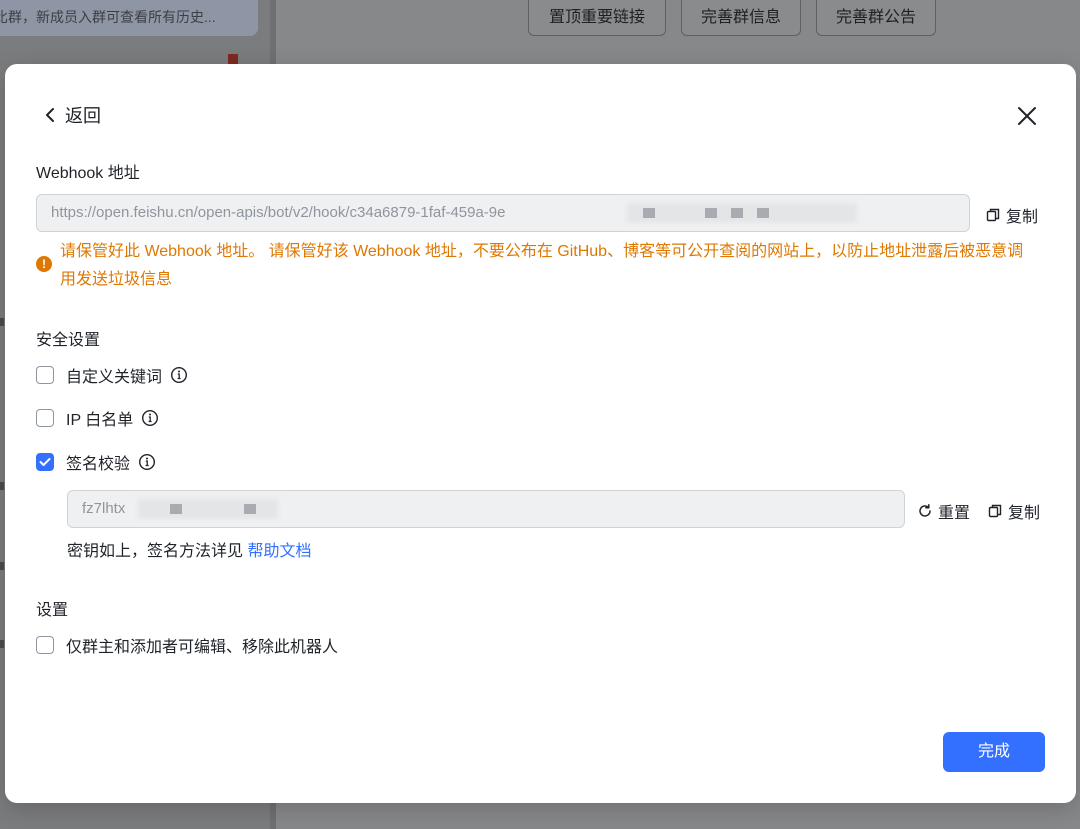  I want to click on back-label: 返回, so click(83, 116).